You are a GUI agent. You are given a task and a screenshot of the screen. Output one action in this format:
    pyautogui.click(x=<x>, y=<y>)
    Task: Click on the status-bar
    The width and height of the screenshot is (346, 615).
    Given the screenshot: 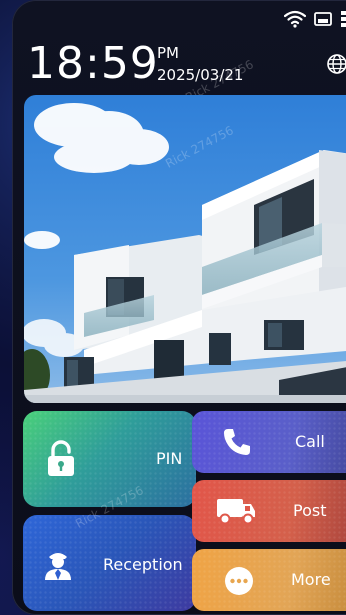 What is the action you would take?
    pyautogui.click(x=315, y=19)
    